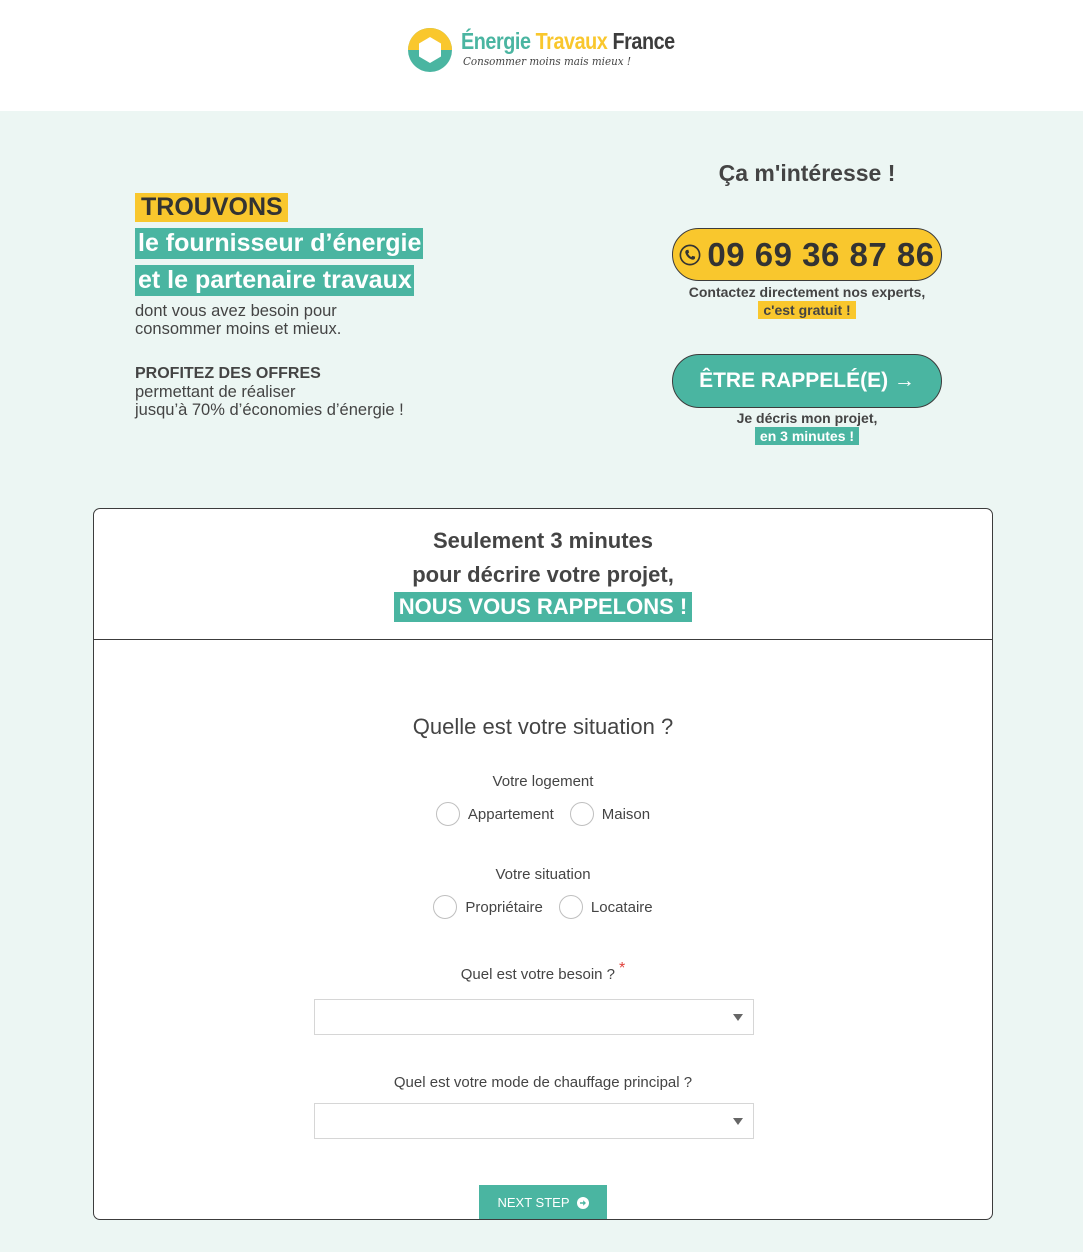 The image size is (1083, 1252). Describe the element at coordinates (605, 907) in the screenshot. I see `radio-locataire: Locataire` at that location.